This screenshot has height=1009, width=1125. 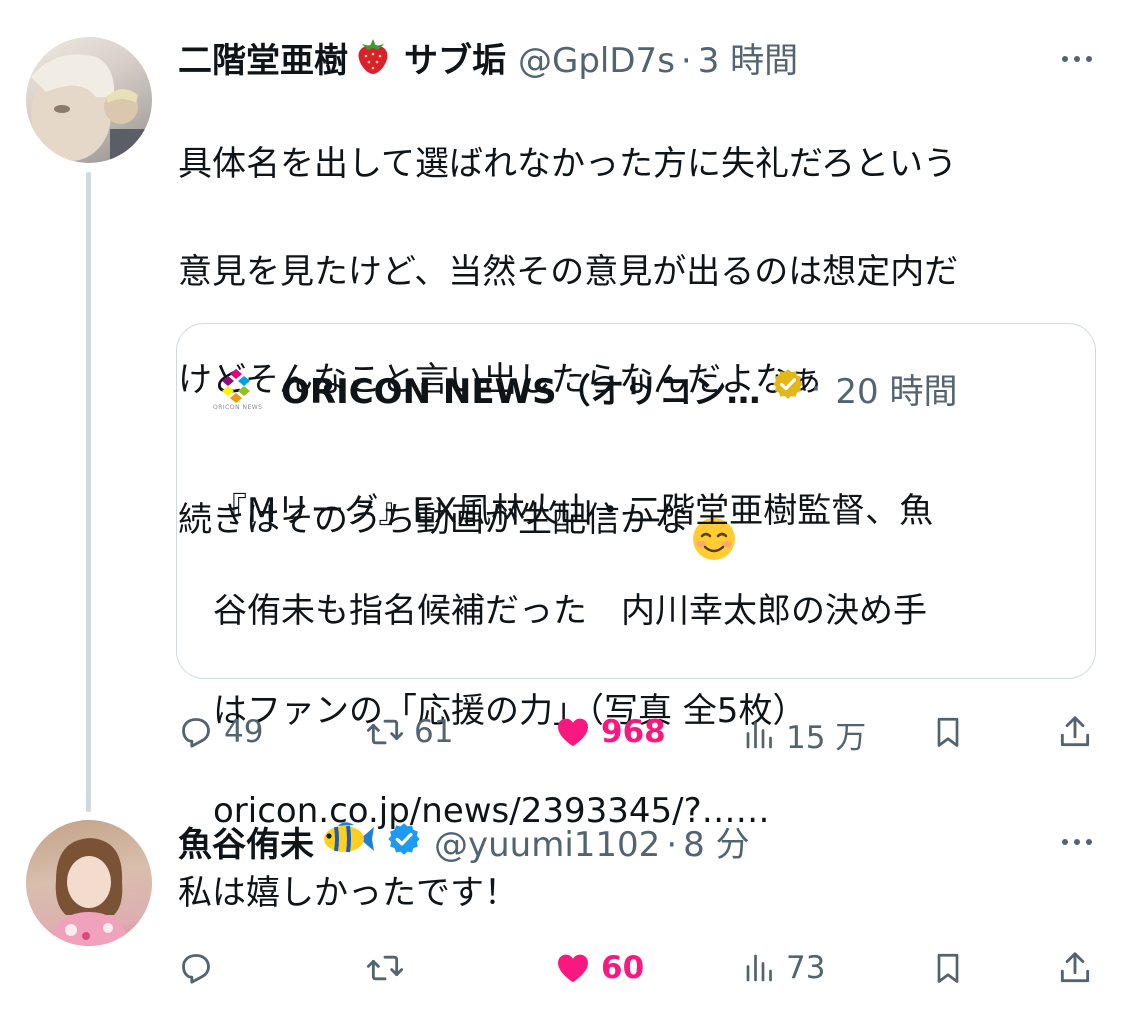 I want to click on oricon-logo-icon: ORICON NEWS, so click(x=237, y=389).